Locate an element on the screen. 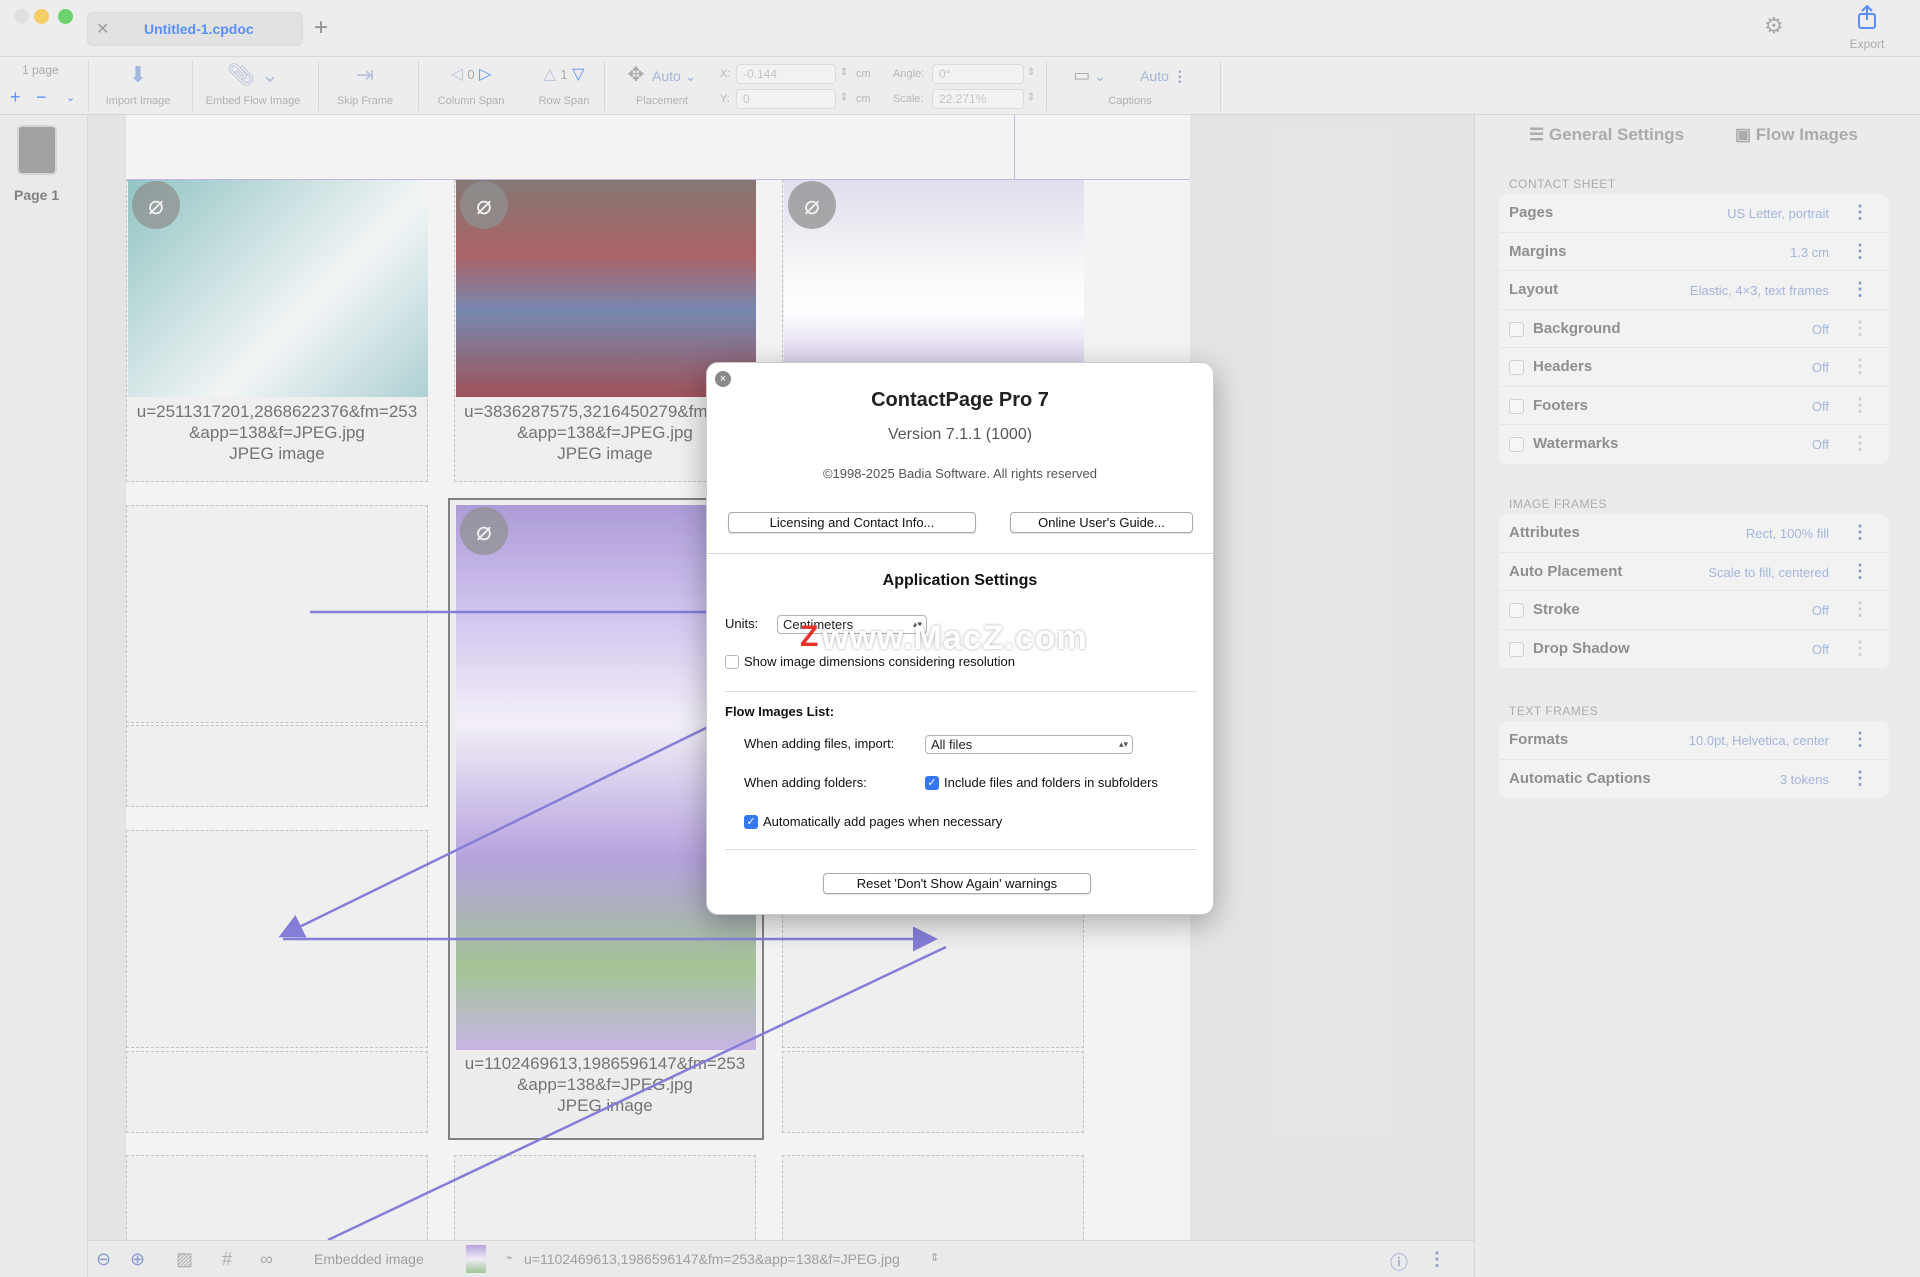  auto-add-pages-label: Automatically add pages when necessary is located at coordinates (883, 821).